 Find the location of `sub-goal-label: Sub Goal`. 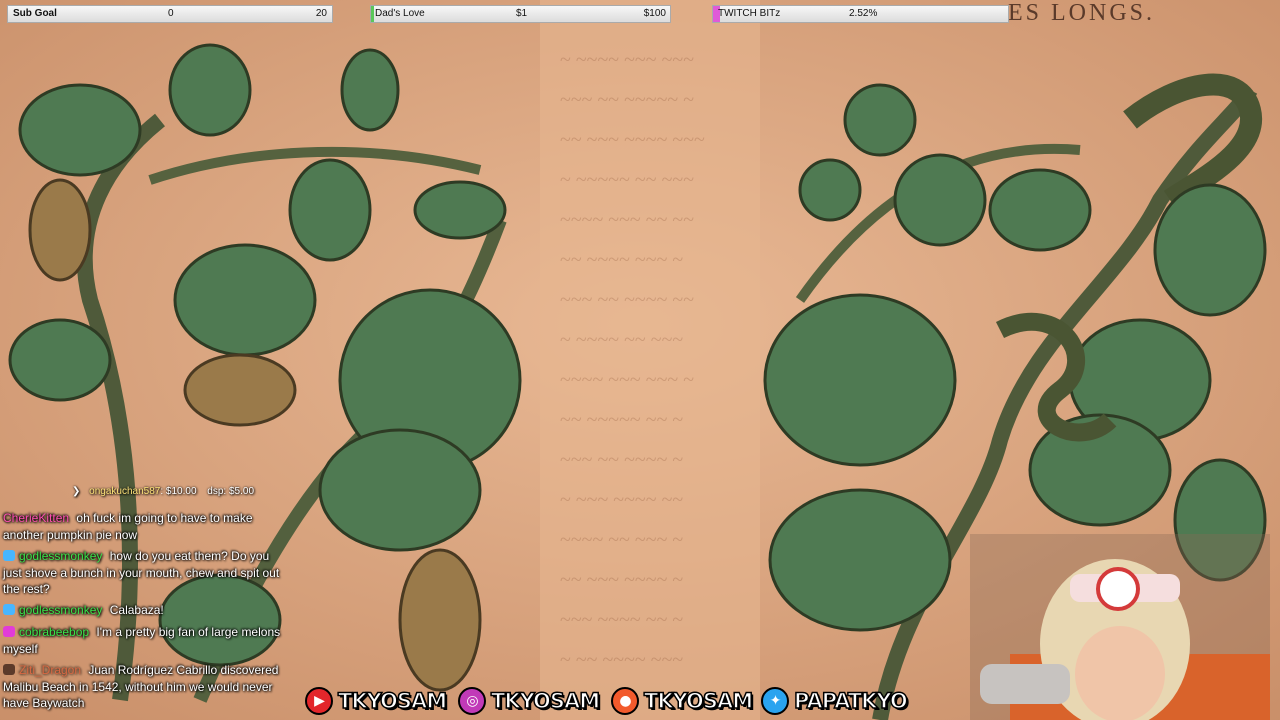

sub-goal-label: Sub Goal is located at coordinates (35, 13).